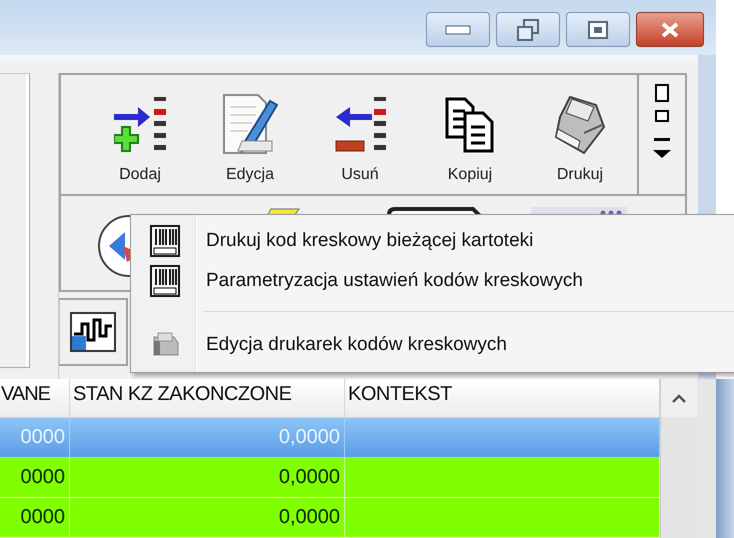 The width and height of the screenshot is (734, 538). I want to click on maximize-button, so click(598, 29).